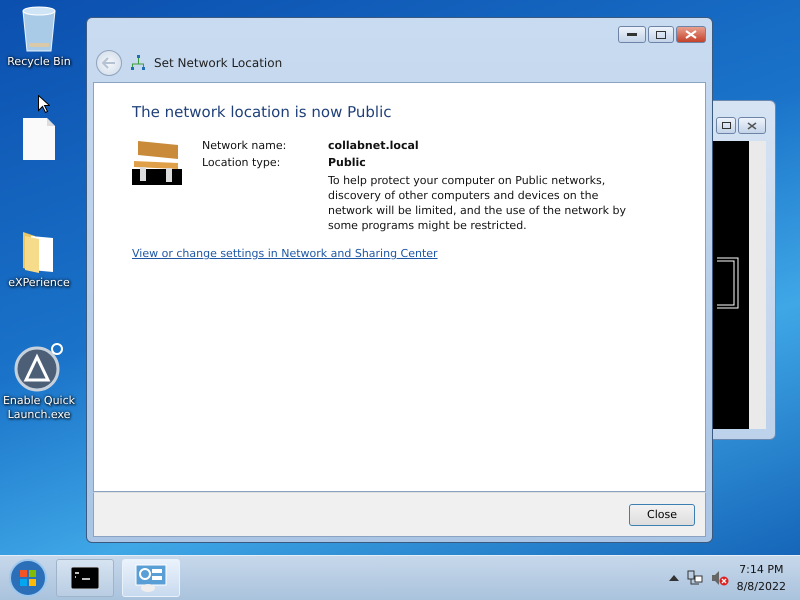  What do you see at coordinates (662, 515) in the screenshot?
I see `close-dialog-button: Close` at bounding box center [662, 515].